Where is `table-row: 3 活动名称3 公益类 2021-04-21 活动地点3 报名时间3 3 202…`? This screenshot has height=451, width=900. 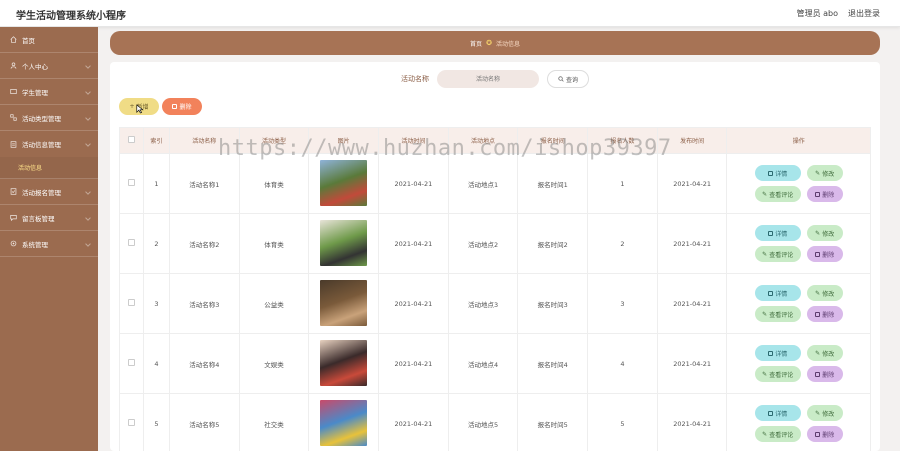
table-row: 3 活动名称3 公益类 2021-04-21 活动地点3 报名时间3 3 202… is located at coordinates (495, 303).